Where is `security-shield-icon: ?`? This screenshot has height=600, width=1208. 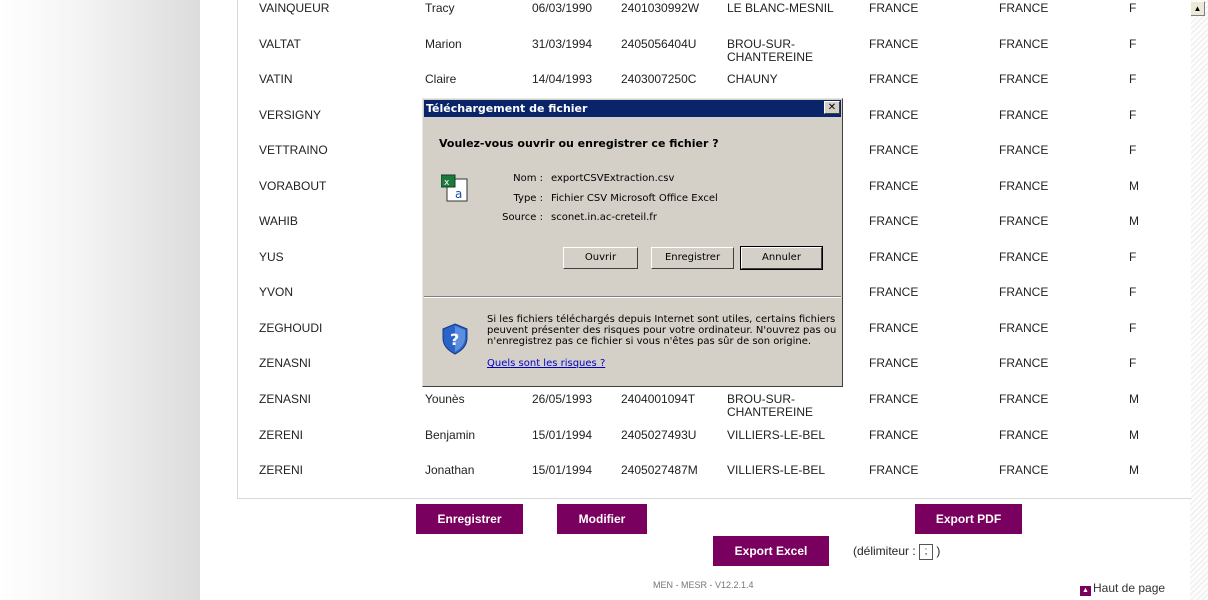
security-shield-icon: ? is located at coordinates (455, 339).